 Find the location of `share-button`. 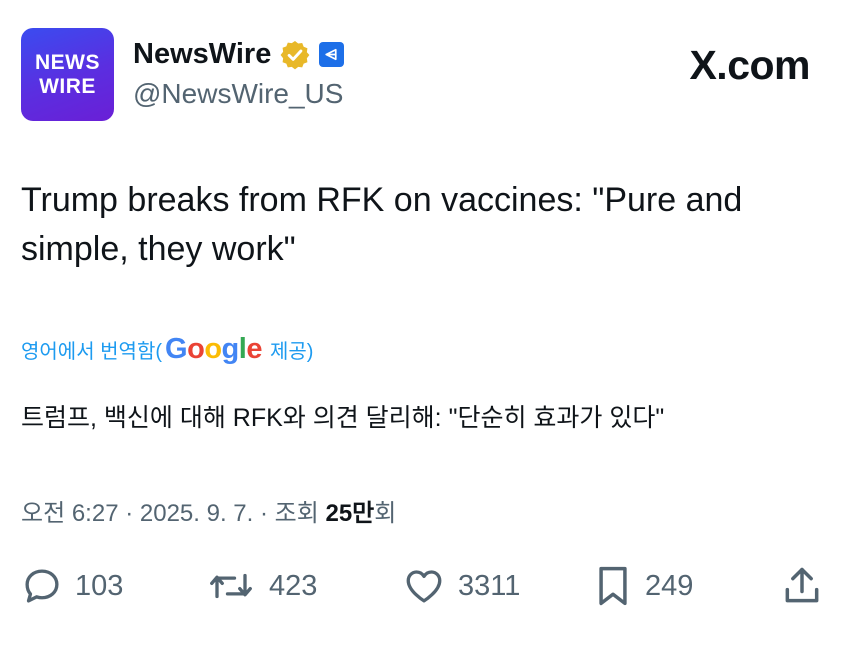

share-button is located at coordinates (802, 586).